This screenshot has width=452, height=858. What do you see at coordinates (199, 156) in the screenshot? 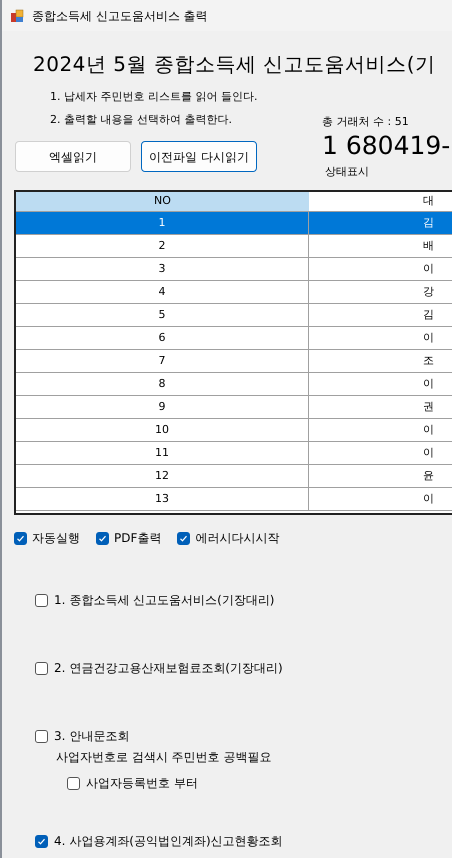
I see `action-button: 이전파일 다시읽기` at bounding box center [199, 156].